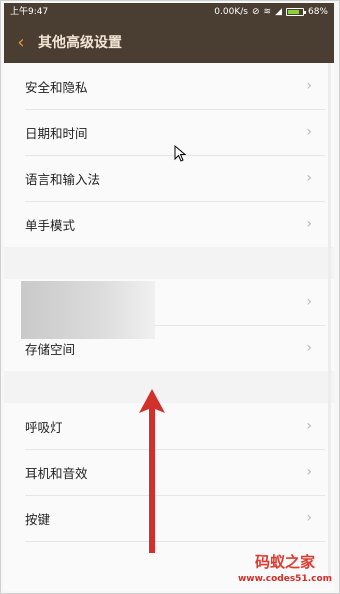 The height and width of the screenshot is (594, 340). What do you see at coordinates (38, 519) in the screenshot?
I see `list-item-label: 按键` at bounding box center [38, 519].